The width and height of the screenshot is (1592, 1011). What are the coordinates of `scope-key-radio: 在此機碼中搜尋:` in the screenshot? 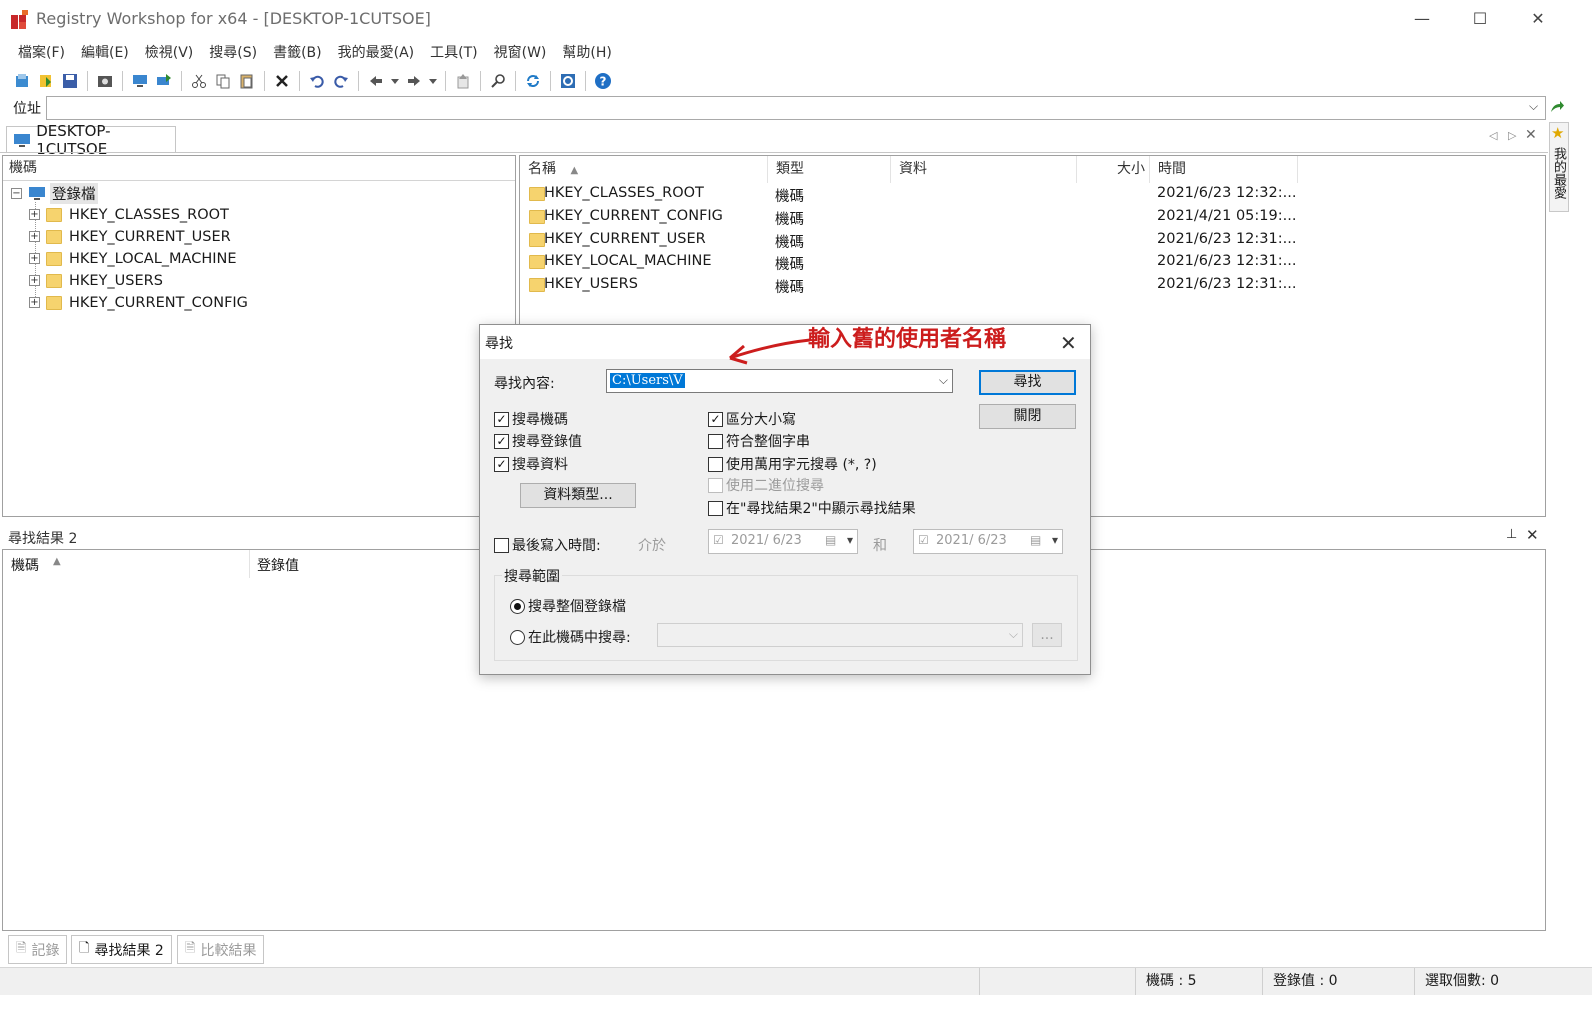 It's located at (570, 637).